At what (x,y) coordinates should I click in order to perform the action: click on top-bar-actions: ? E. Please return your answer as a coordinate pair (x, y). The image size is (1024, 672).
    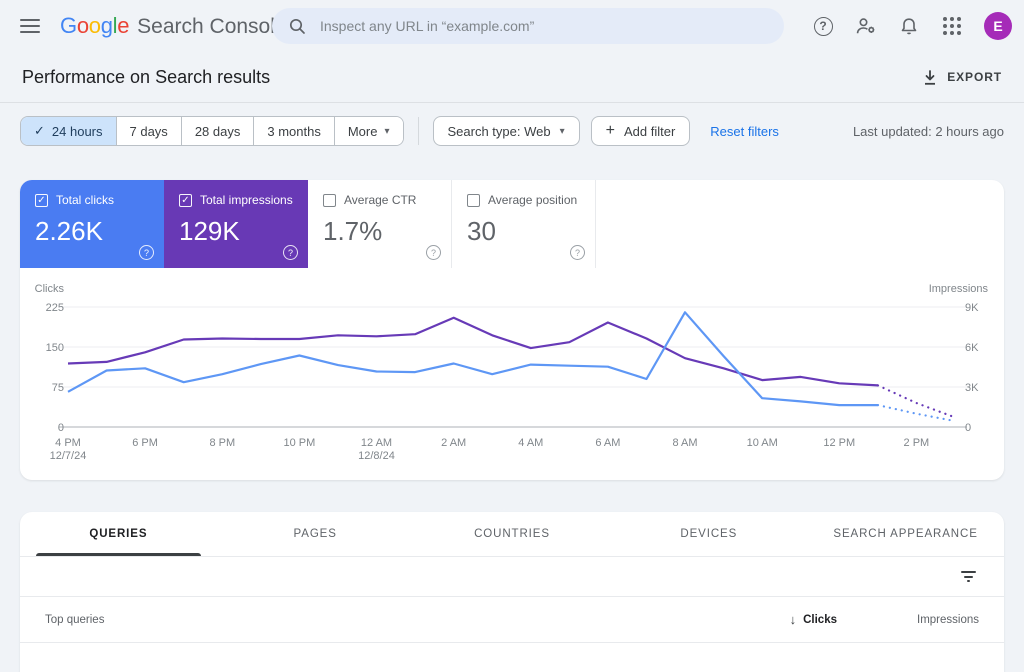
    Looking at the image, I should click on (912, 26).